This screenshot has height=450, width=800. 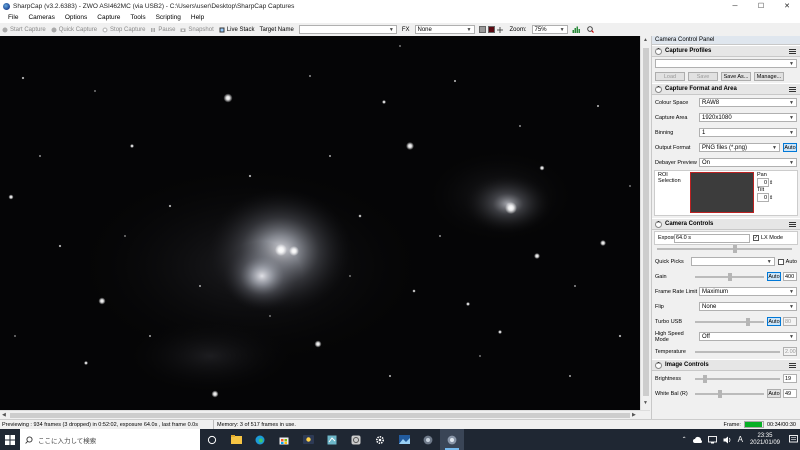 What do you see at coordinates (670, 76) in the screenshot?
I see `load-button: Load` at bounding box center [670, 76].